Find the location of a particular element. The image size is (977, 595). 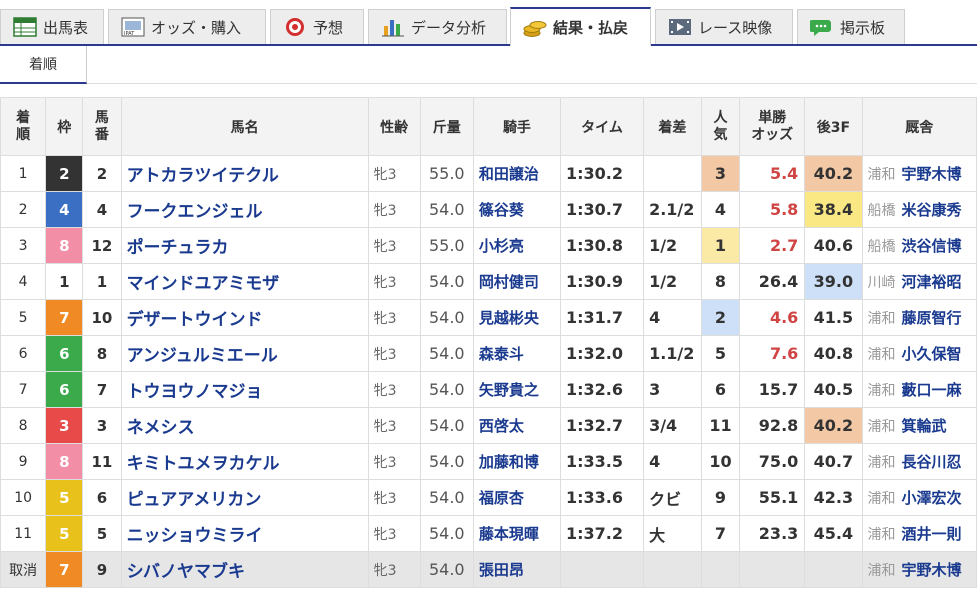

time-cell: 1:32.7 is located at coordinates (602, 425).